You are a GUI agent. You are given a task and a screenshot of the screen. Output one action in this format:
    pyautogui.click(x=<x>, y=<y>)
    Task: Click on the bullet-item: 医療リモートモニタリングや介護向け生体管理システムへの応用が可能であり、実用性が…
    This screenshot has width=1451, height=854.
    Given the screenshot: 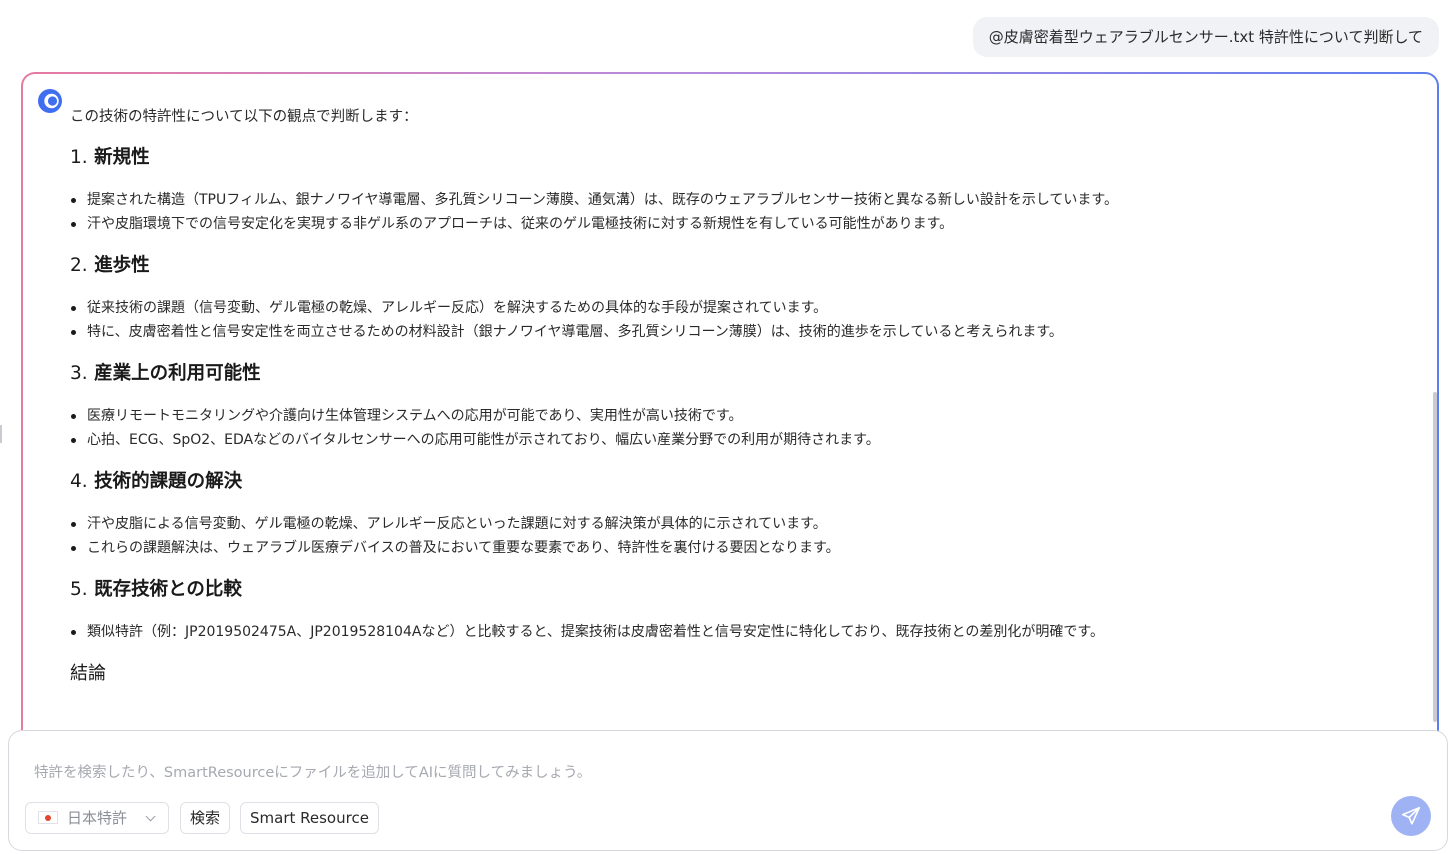 What is the action you would take?
    pyautogui.click(x=744, y=416)
    